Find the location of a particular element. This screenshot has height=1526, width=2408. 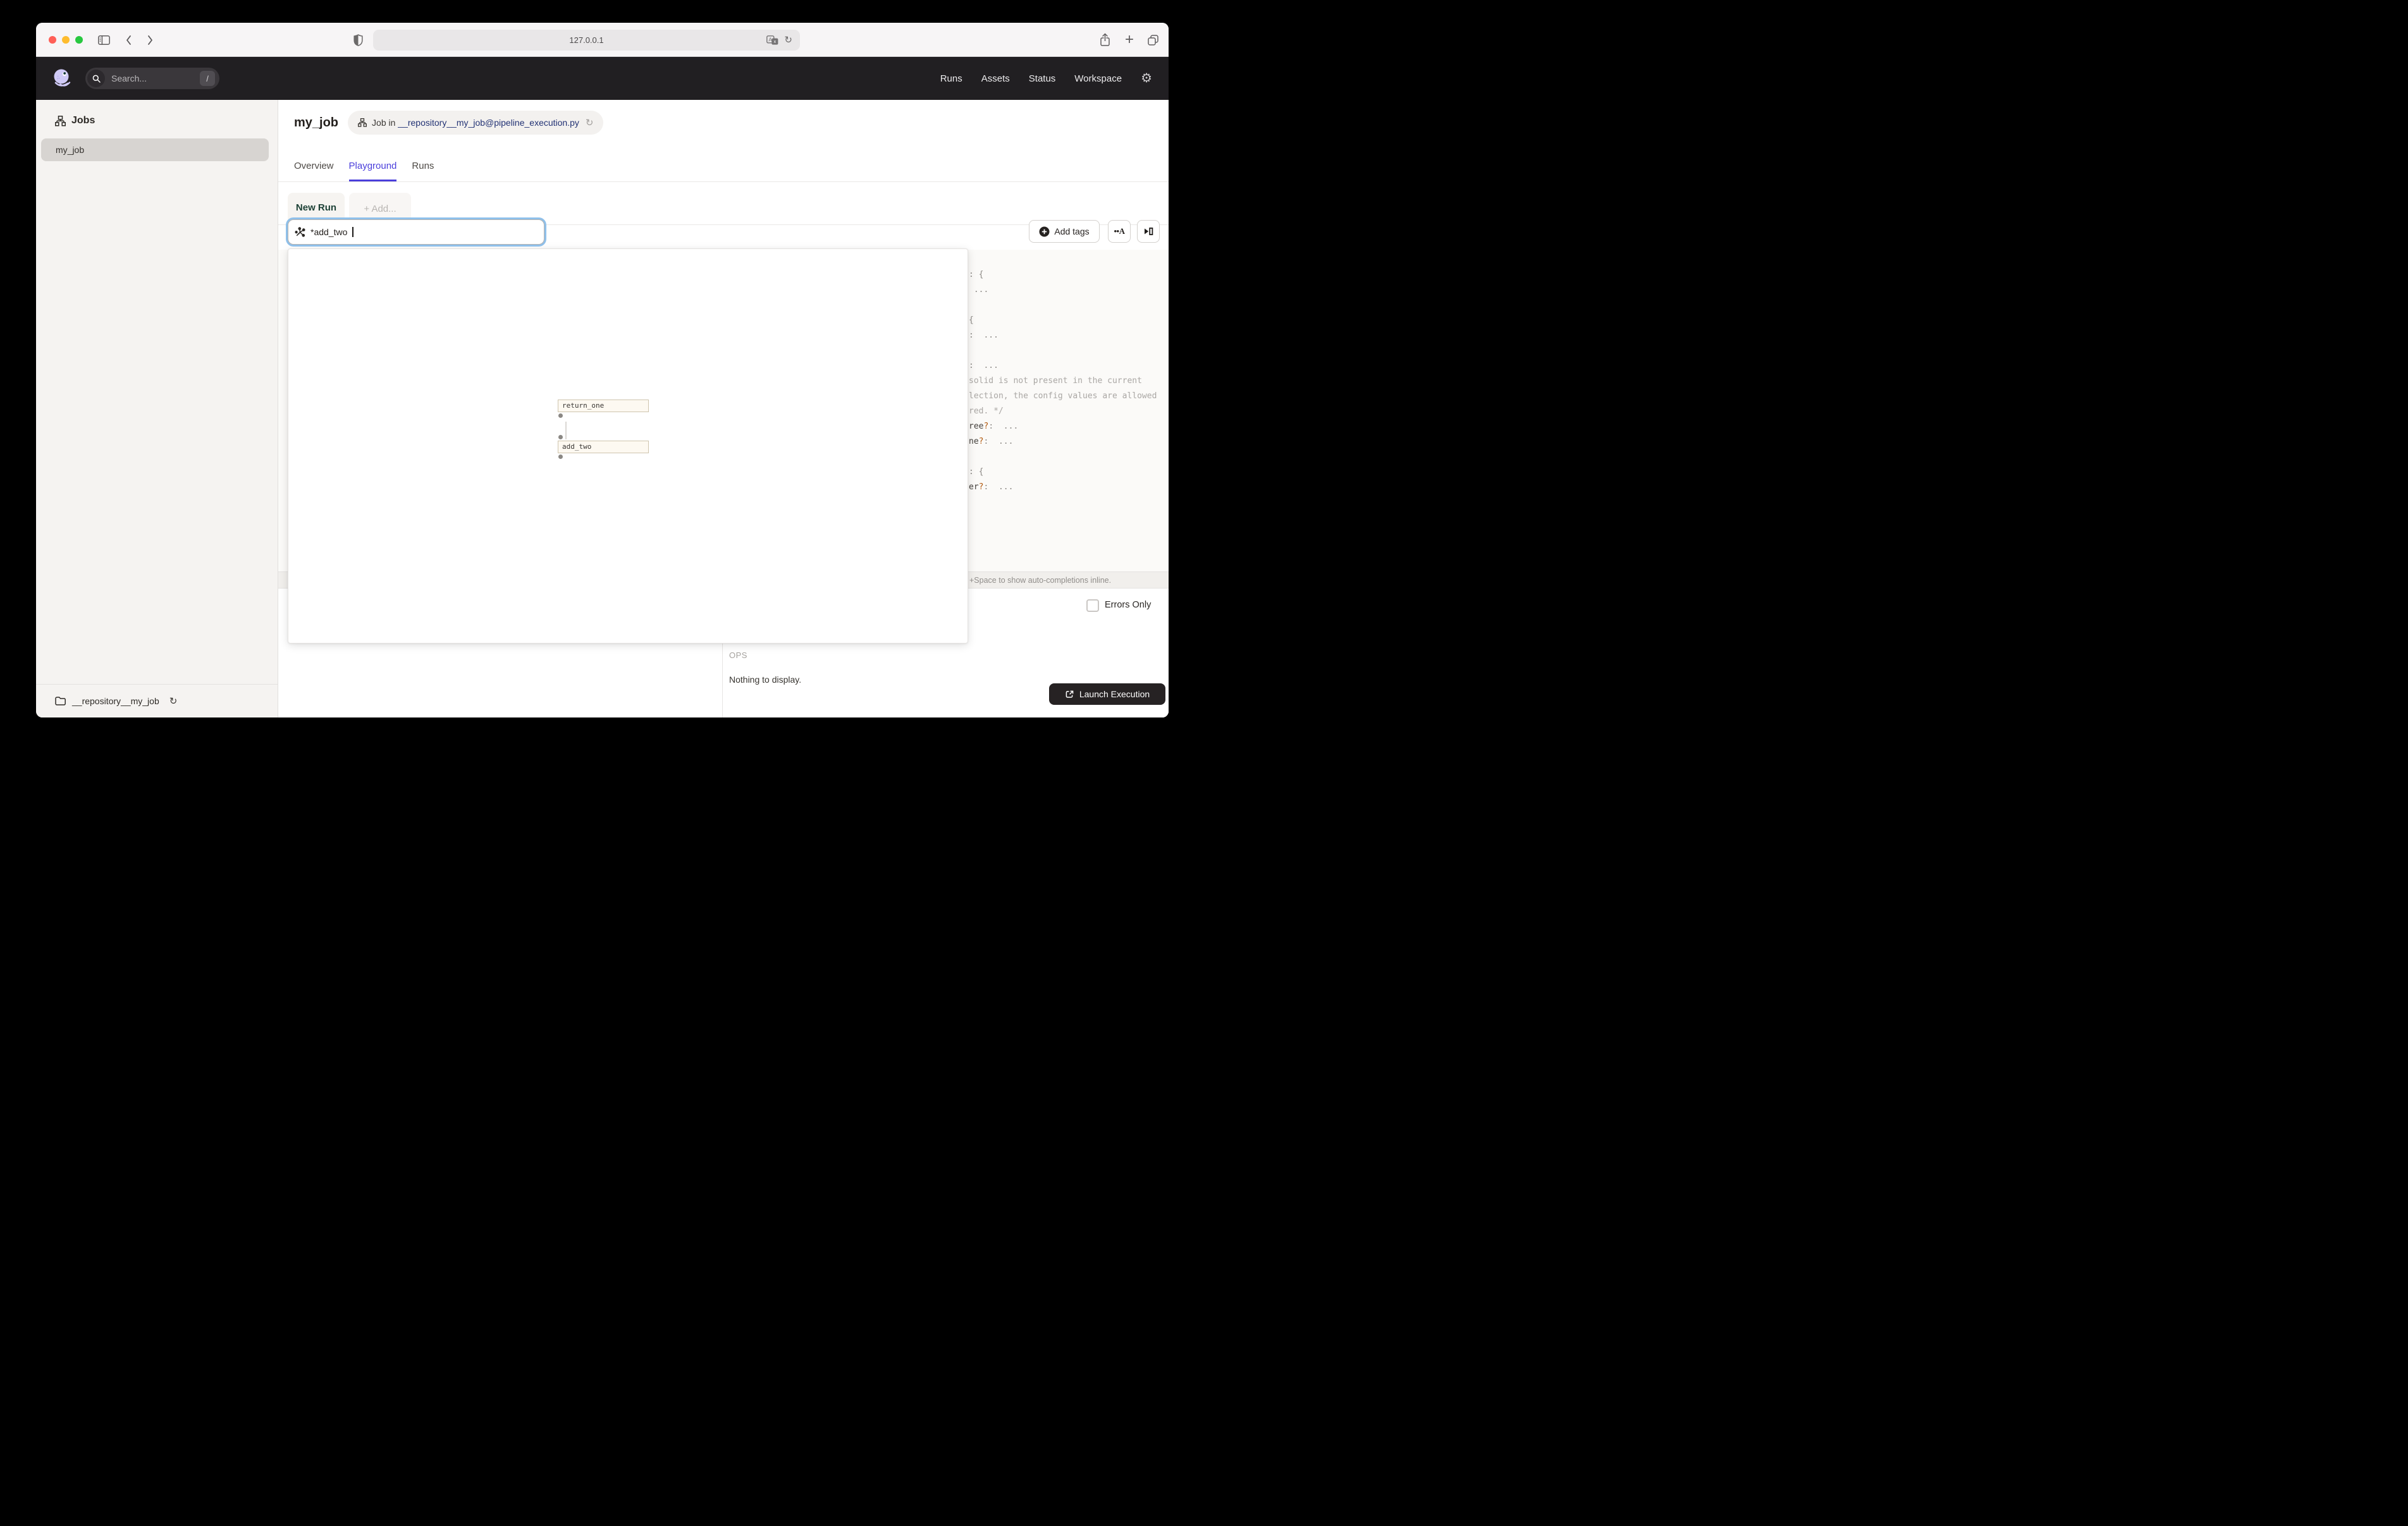

autocomplete-icon: ••A is located at coordinates (1120, 231).